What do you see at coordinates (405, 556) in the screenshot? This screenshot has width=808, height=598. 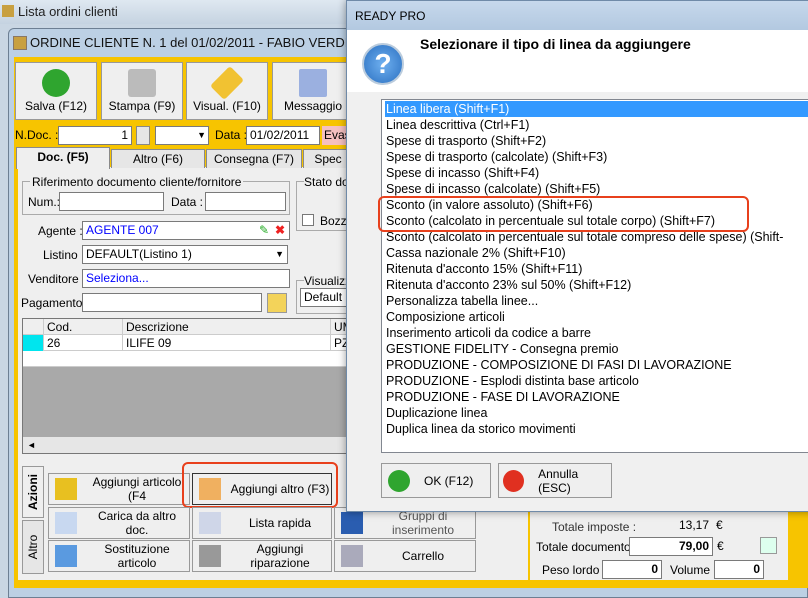 I see `cart-button: Carrello` at bounding box center [405, 556].